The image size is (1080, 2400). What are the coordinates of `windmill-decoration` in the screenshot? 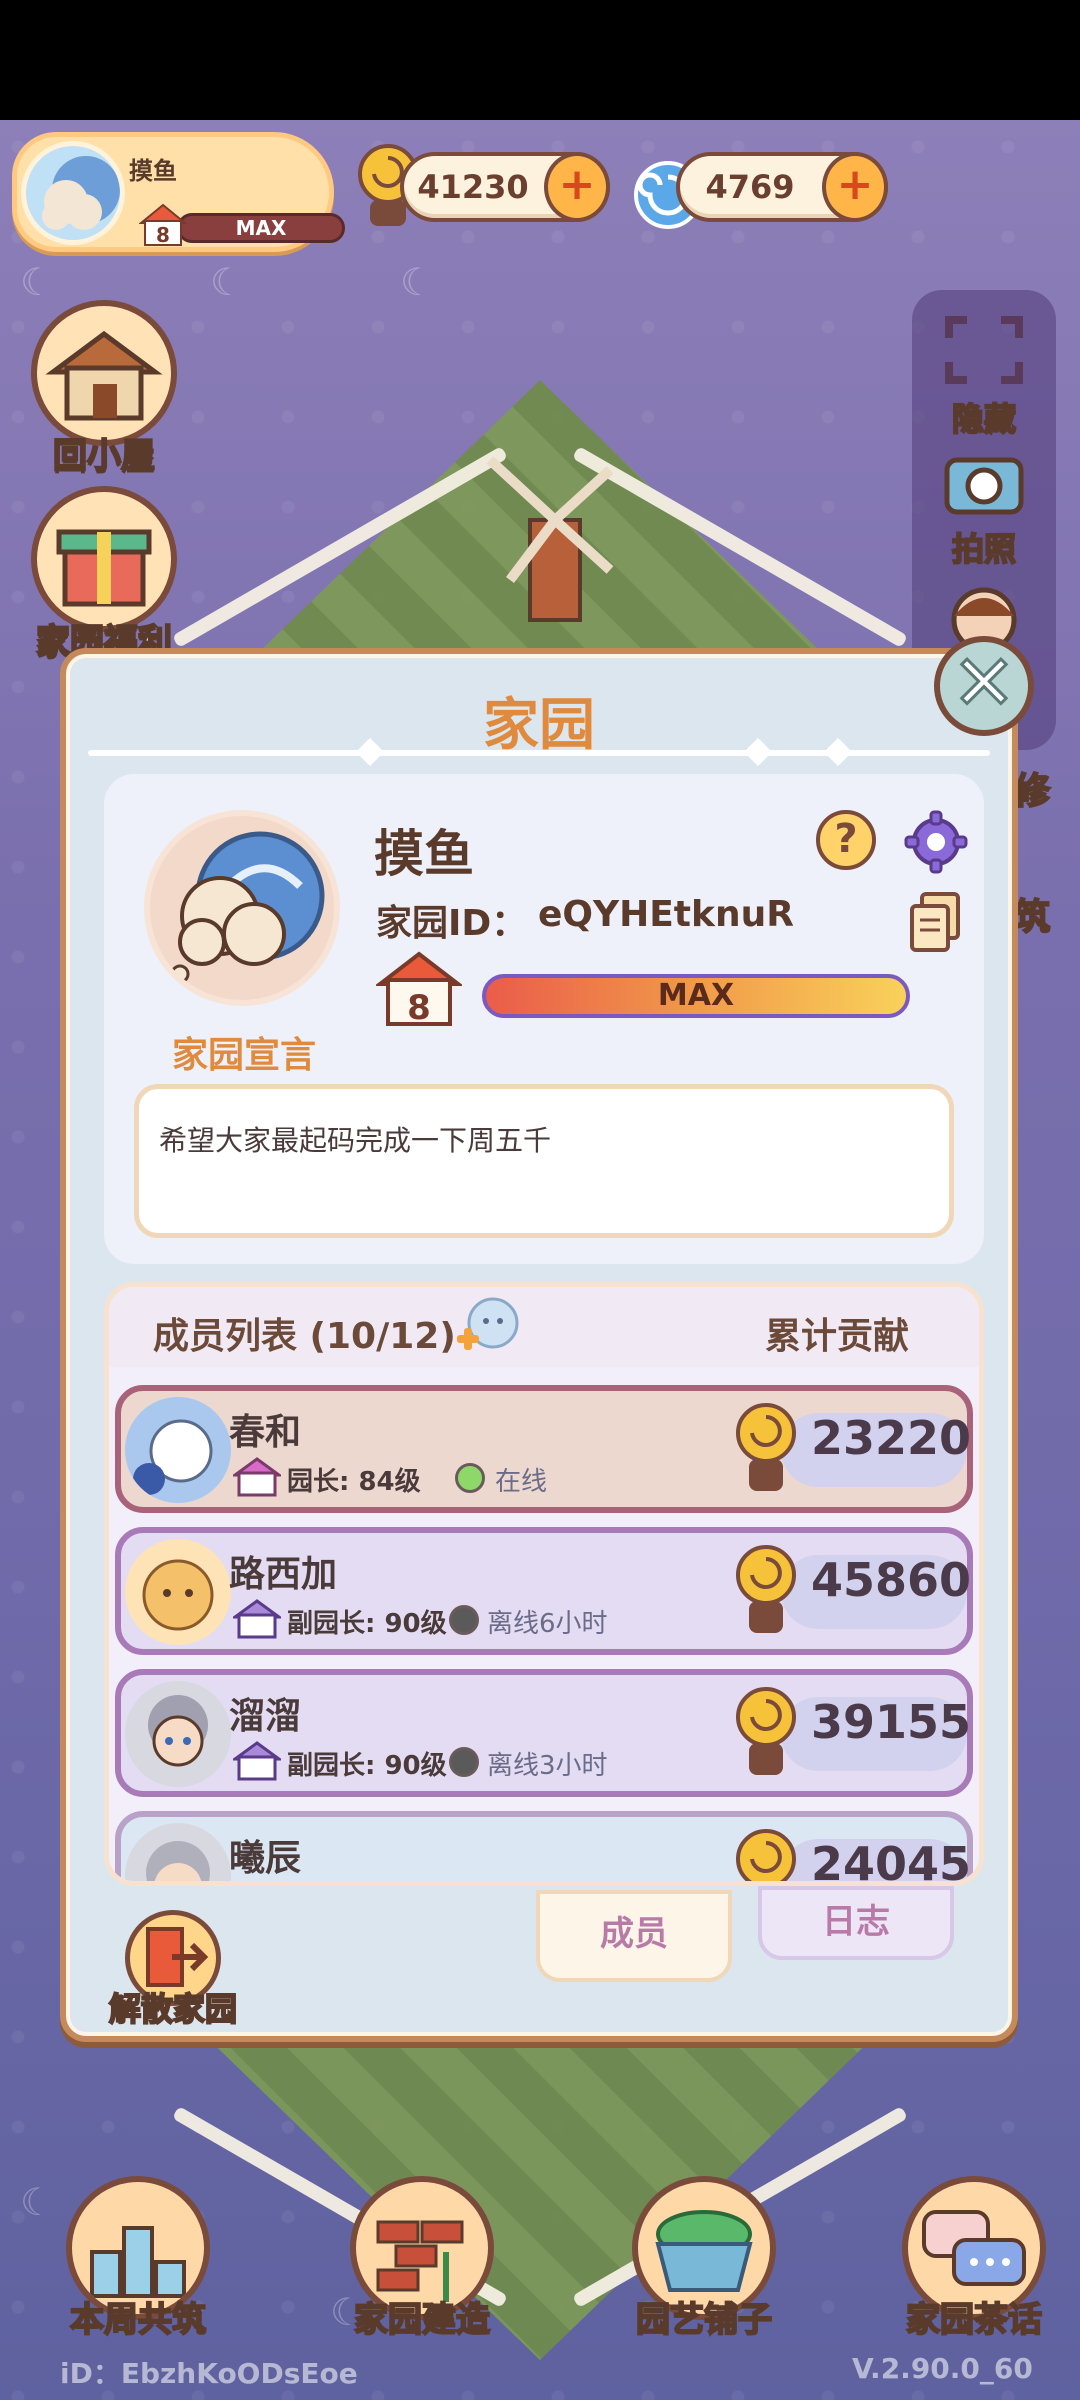 It's located at (550, 539).